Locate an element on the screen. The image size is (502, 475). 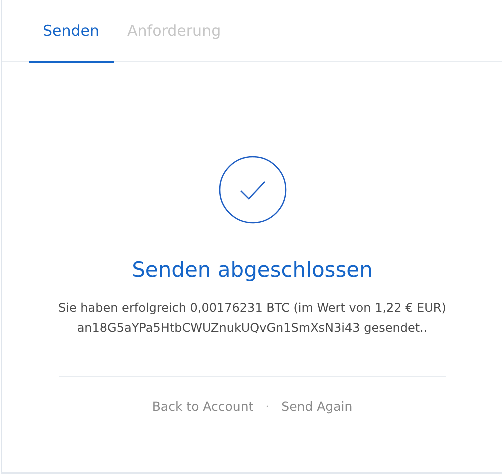
success-message: Sie haben erfolgreich 0,00176231 BTC (im Wert von 1,22 € EUR) an18G5aYPa5HtbCWUZnukUQvGn1SmXsN3i43 gesendet.. is located at coordinates (253, 318).